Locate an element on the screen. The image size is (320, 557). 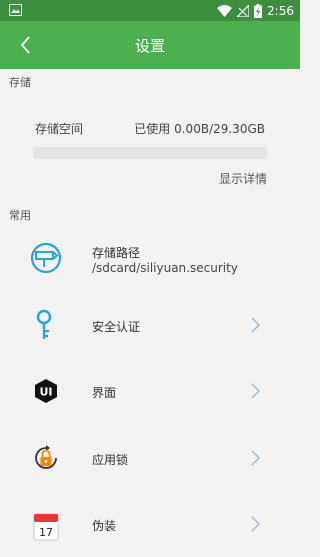
section-header-storage: 存储 is located at coordinates (20, 82).